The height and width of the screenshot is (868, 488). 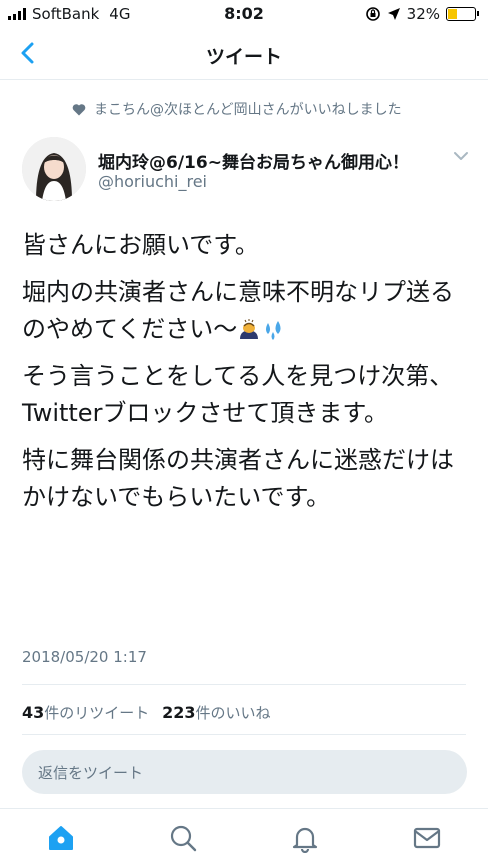 I want to click on retweet-label: 件のリツイート, so click(x=97, y=713).